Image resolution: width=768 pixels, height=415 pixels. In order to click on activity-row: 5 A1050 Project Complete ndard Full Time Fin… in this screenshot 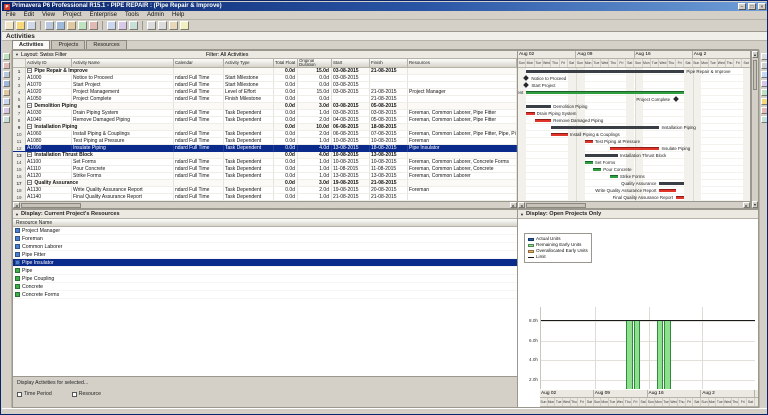, I will do `click(265, 99)`.